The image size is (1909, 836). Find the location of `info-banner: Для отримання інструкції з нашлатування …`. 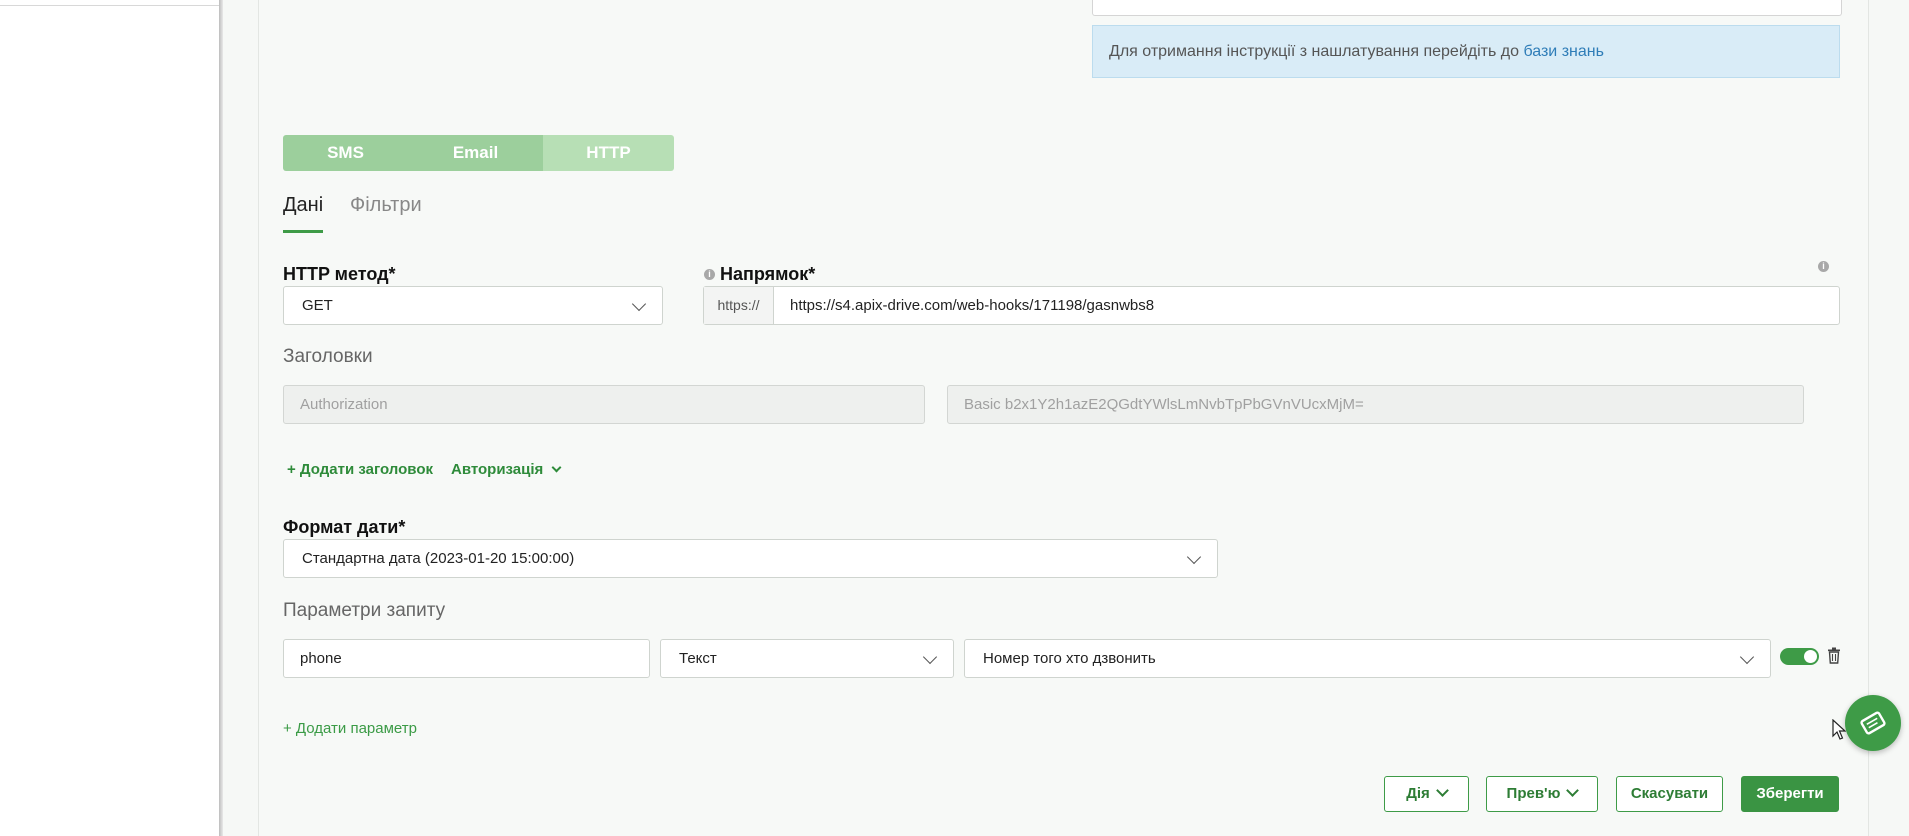

info-banner: Для отримання інструкції з нашлатування … is located at coordinates (1466, 51).